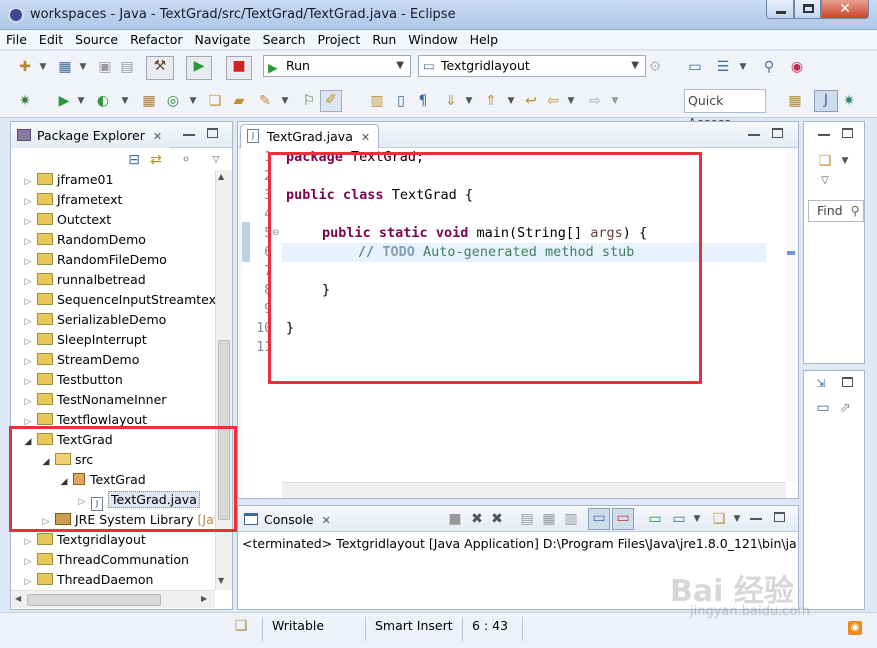 This screenshot has width=877, height=648. Describe the element at coordinates (451, 101) in the screenshot. I see `next-annotation-icon: ⇓` at that location.